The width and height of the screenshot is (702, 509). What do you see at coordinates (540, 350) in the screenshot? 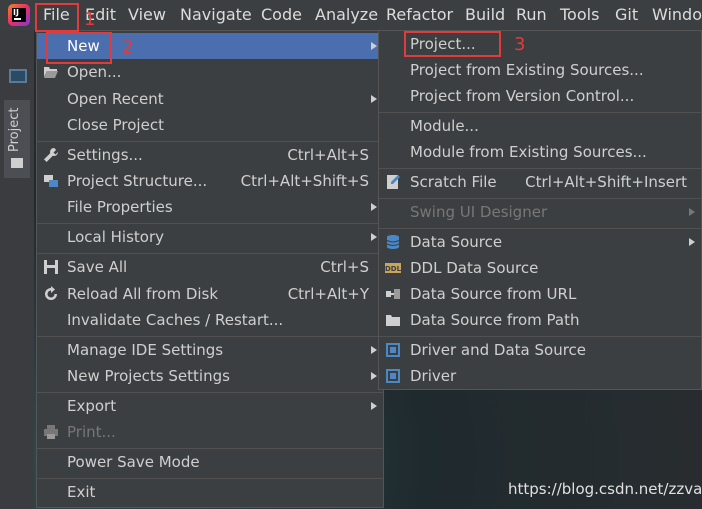
I see `new-driver-and-data-source: Driver and Data Source` at bounding box center [540, 350].